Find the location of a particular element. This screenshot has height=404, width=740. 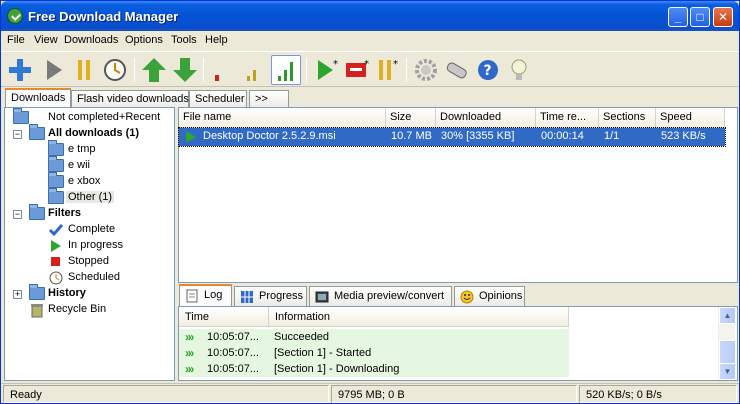

stop-icon is located at coordinates (55, 261).